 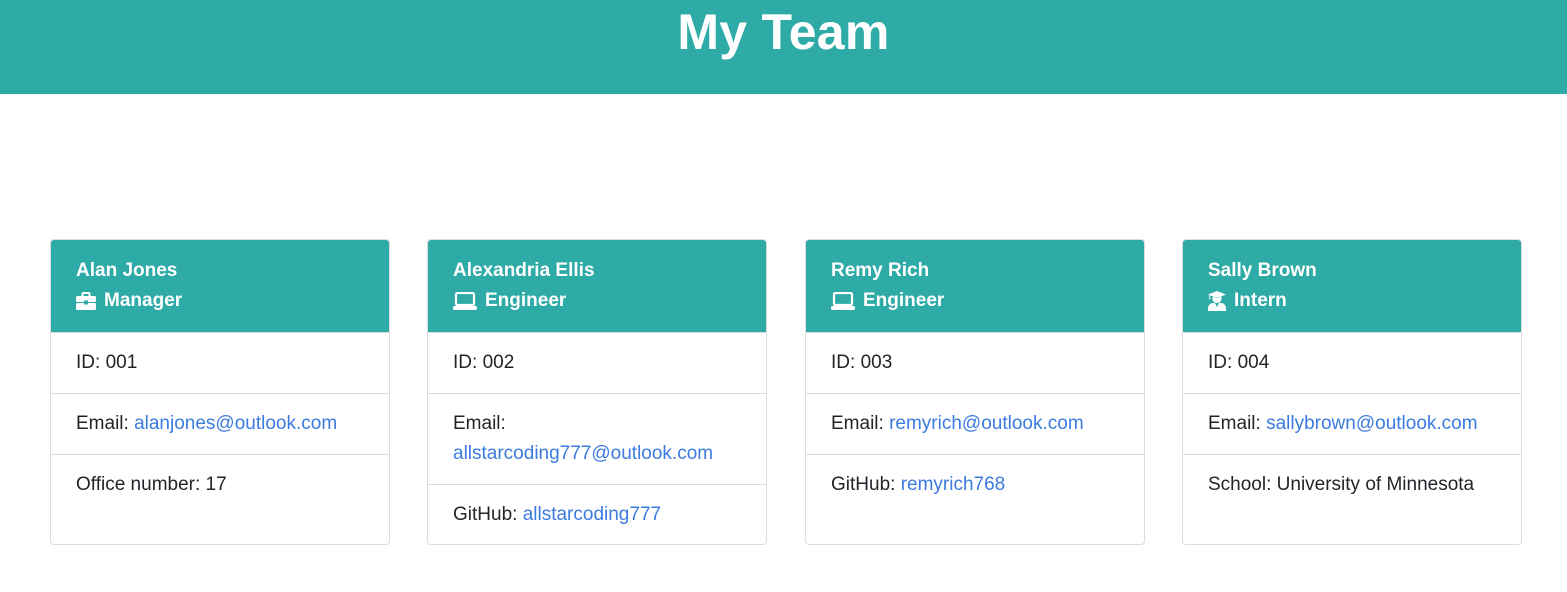 What do you see at coordinates (1352, 362) in the screenshot?
I see `employee-id-row: ID: 004` at bounding box center [1352, 362].